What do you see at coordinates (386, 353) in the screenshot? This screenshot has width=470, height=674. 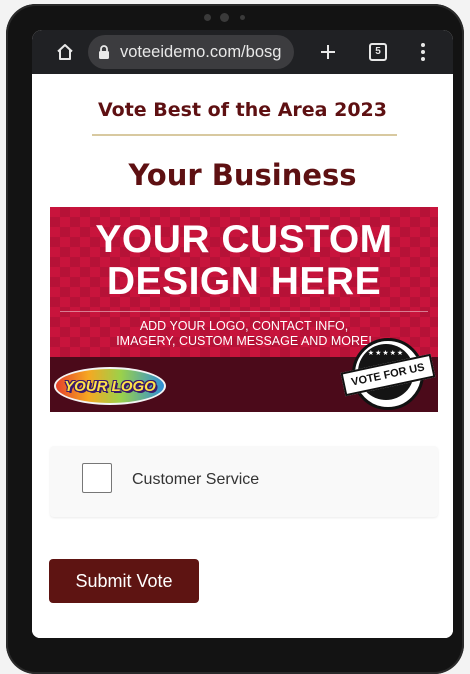 I see `seal-stars: ★★★★★` at bounding box center [386, 353].